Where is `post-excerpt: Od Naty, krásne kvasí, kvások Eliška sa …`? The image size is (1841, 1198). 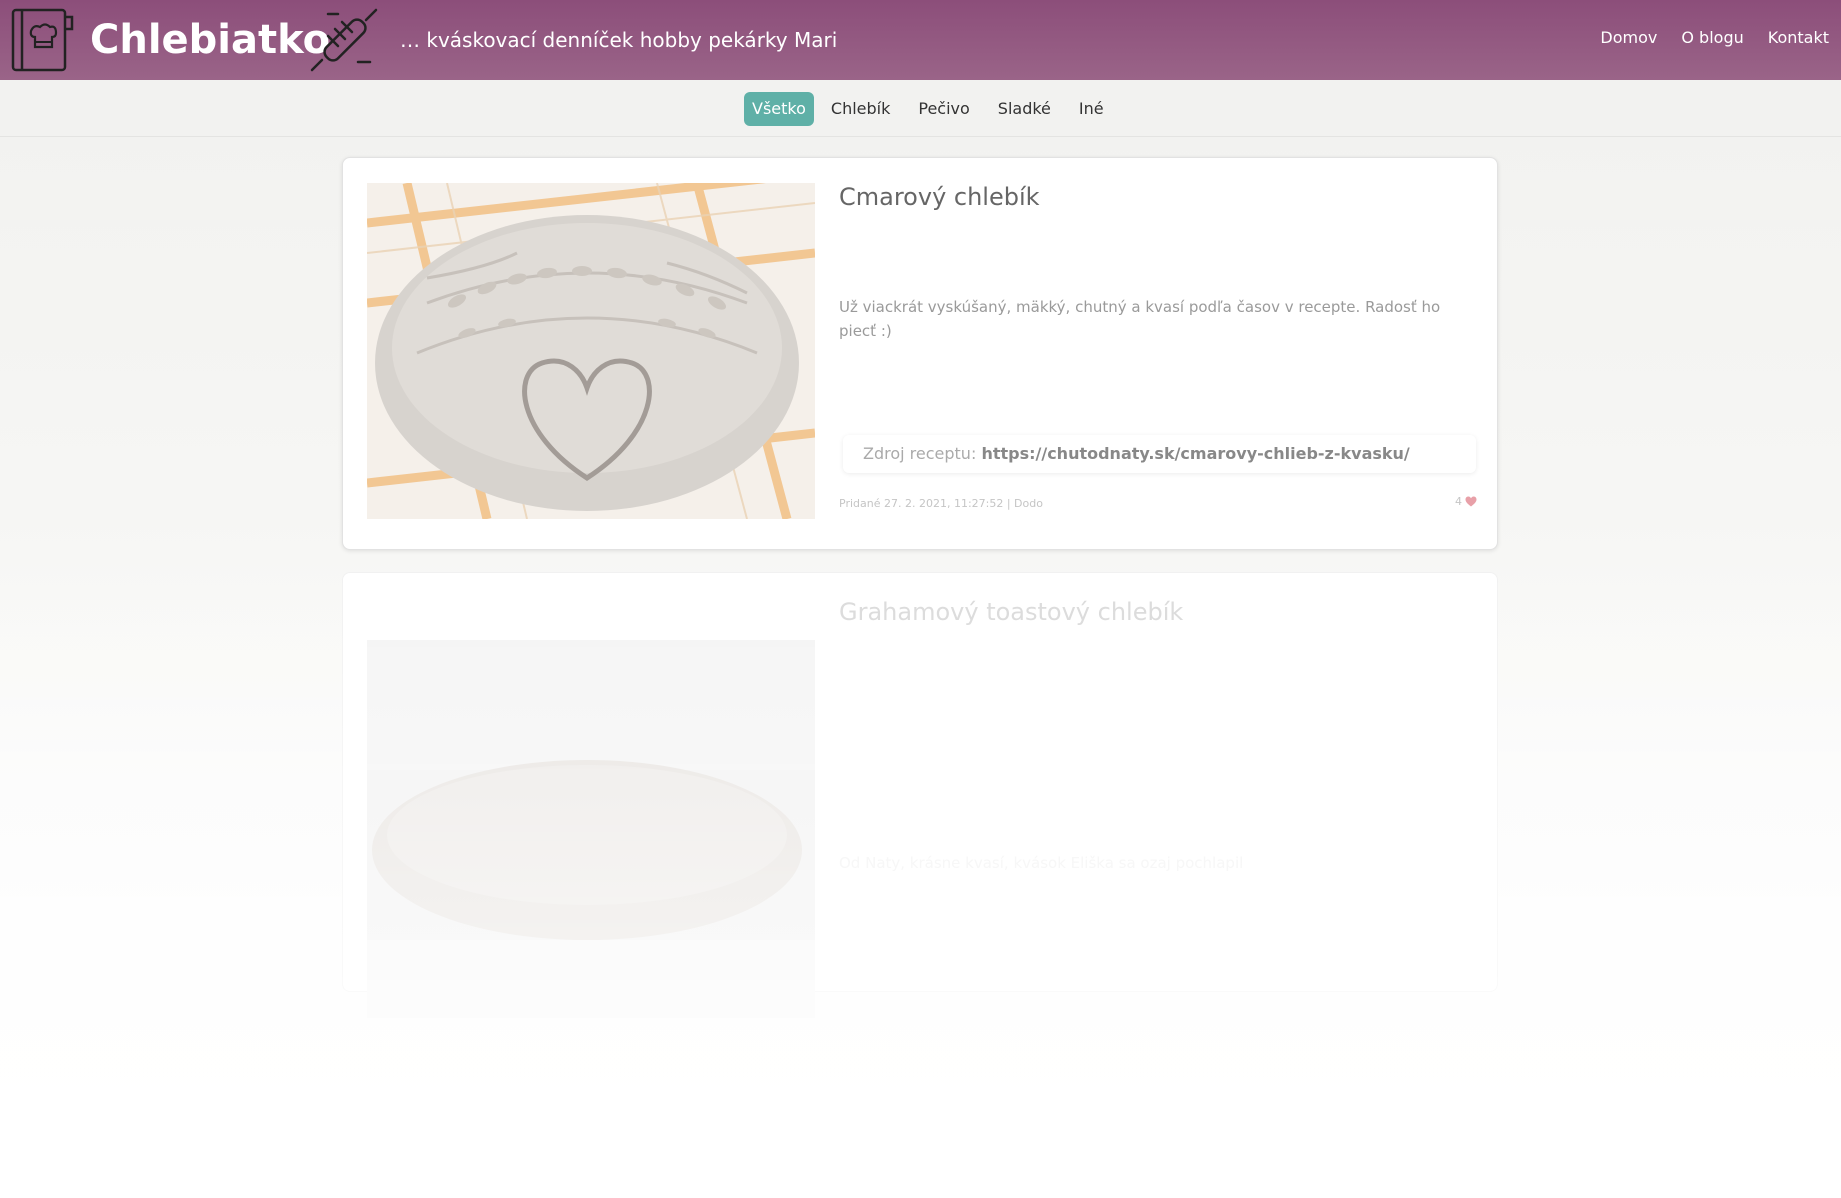
post-excerpt: Od Naty, krásne kvasí, kvások Eliška sa … is located at coordinates (1041, 863).